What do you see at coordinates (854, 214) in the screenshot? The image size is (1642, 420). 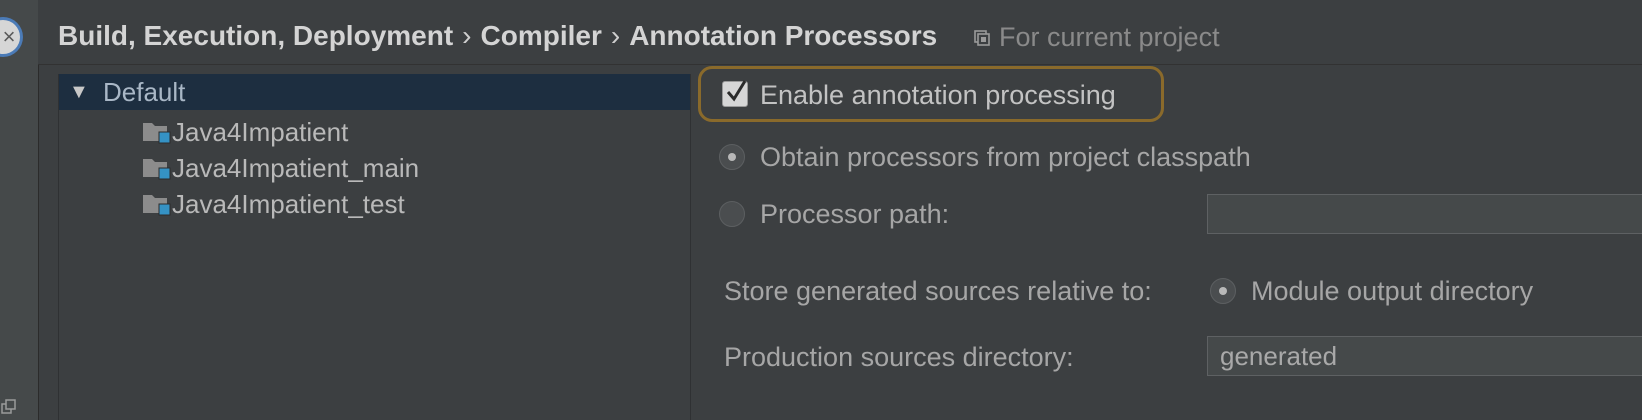 I see `processor-path-label: Processor path:` at bounding box center [854, 214].